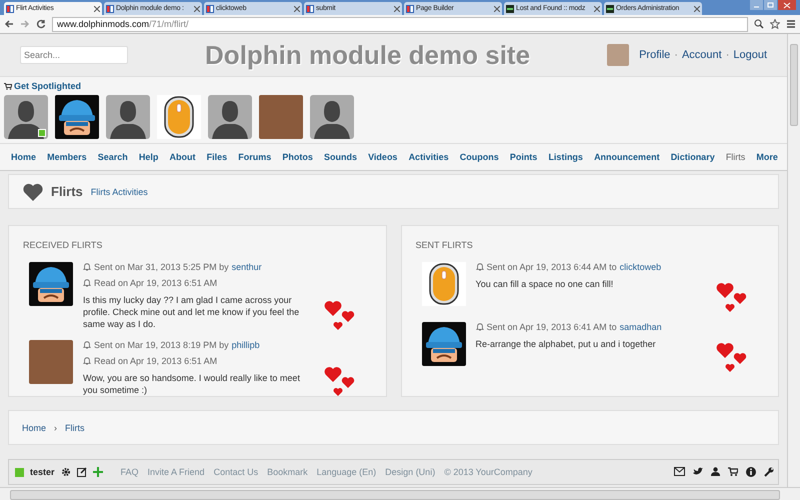  What do you see at coordinates (382, 157) in the screenshot?
I see `nav-link: Videos` at bounding box center [382, 157].